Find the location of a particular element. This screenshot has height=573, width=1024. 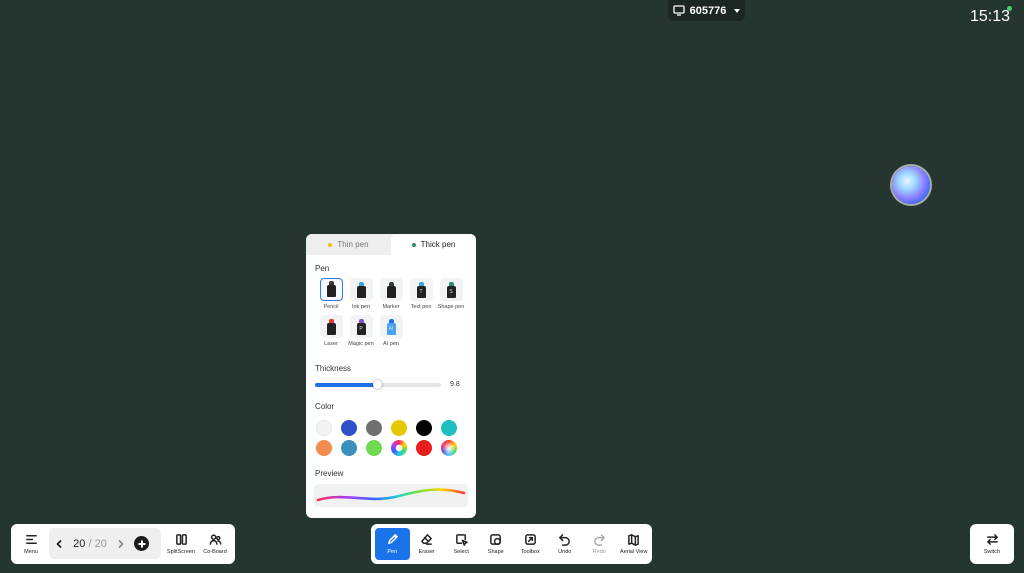

tool-label: Undo is located at coordinates (565, 552).